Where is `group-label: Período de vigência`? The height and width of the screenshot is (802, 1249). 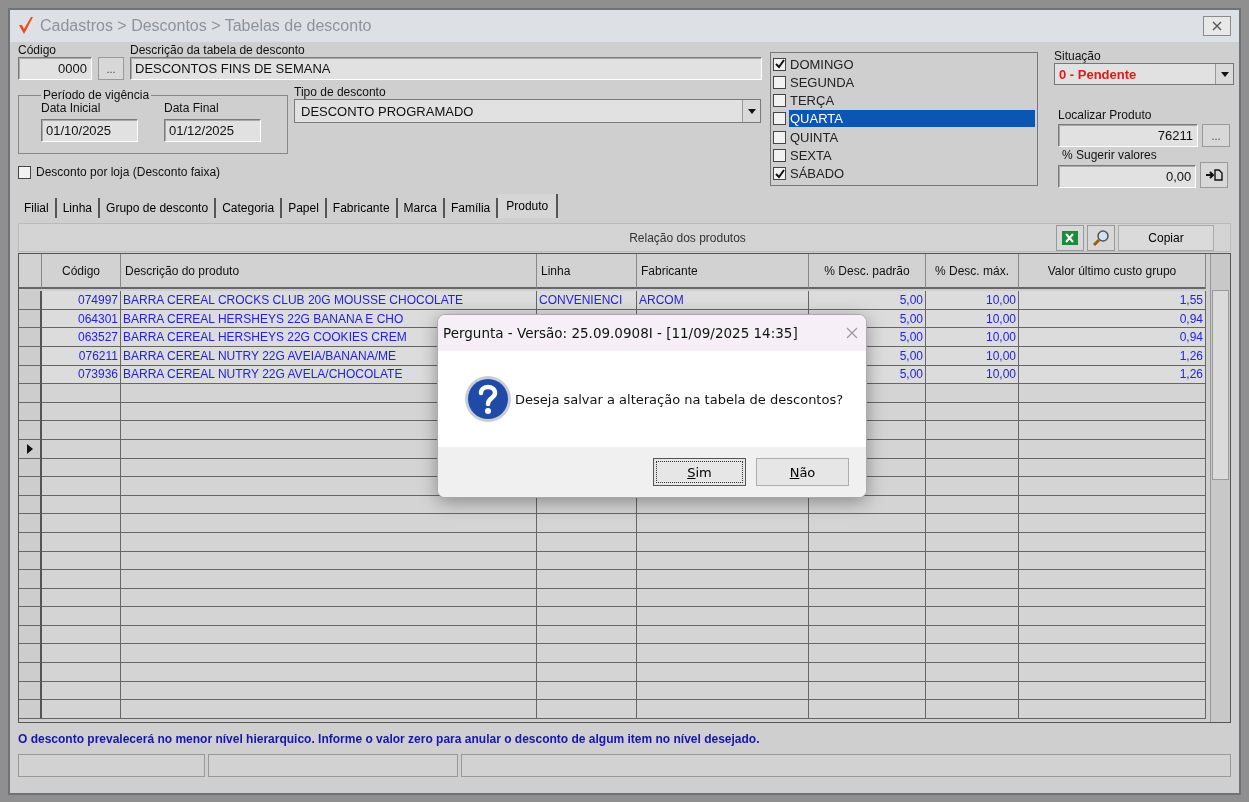 group-label: Período de vigência is located at coordinates (96, 95).